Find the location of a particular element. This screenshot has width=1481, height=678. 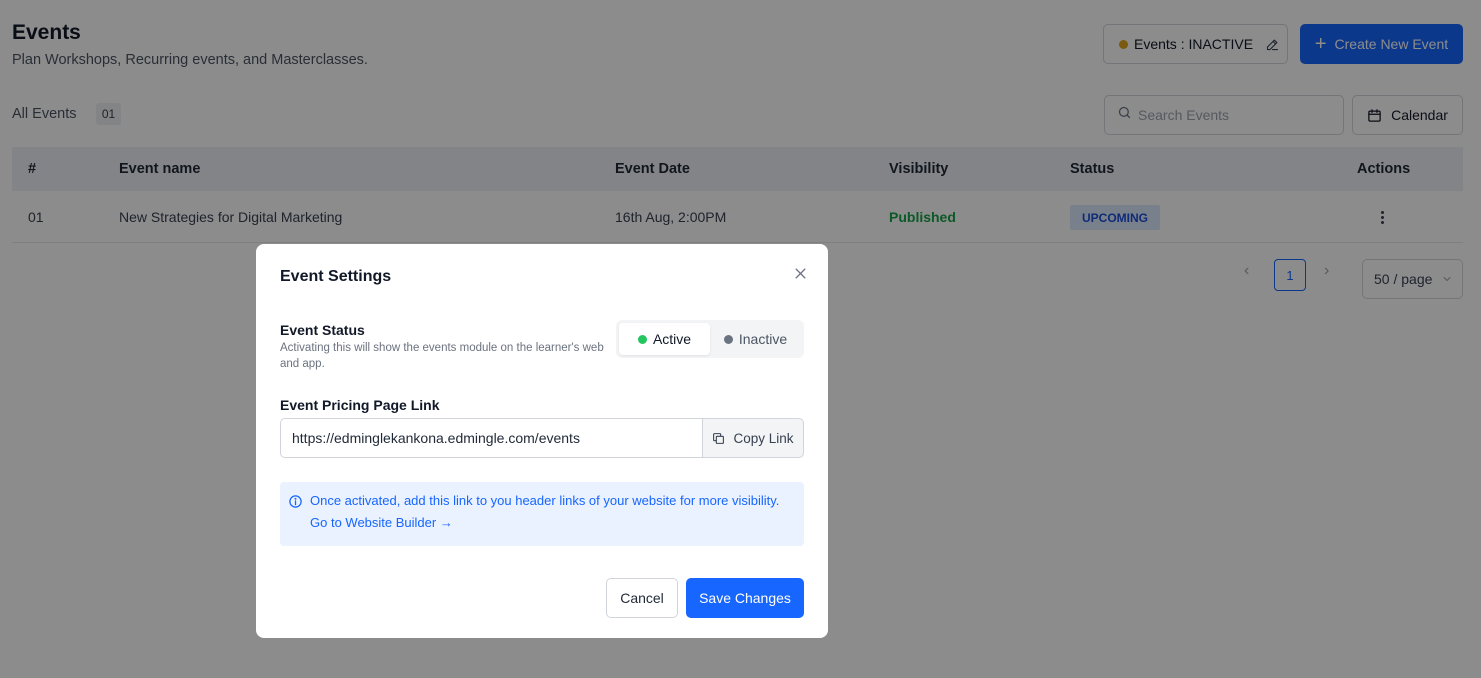

status-option-inactive: Inactive is located at coordinates (755, 339).